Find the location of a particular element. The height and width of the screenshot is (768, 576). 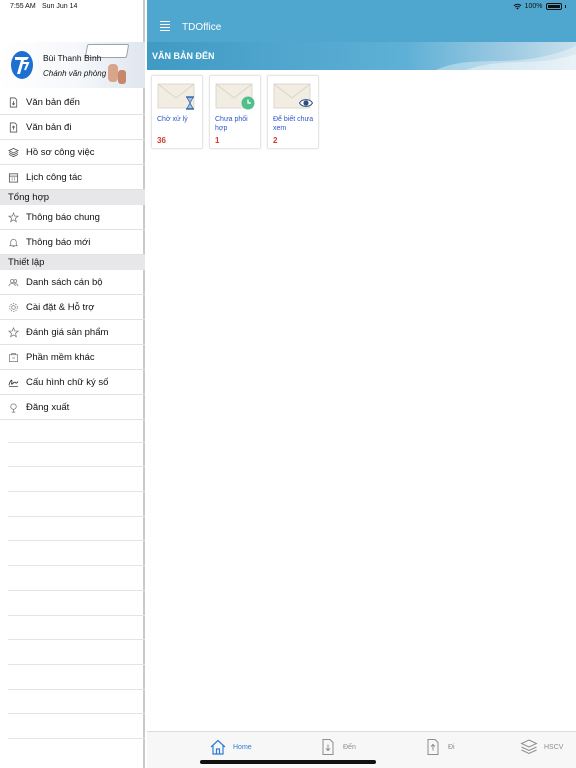

signature-icon is located at coordinates (13, 382).